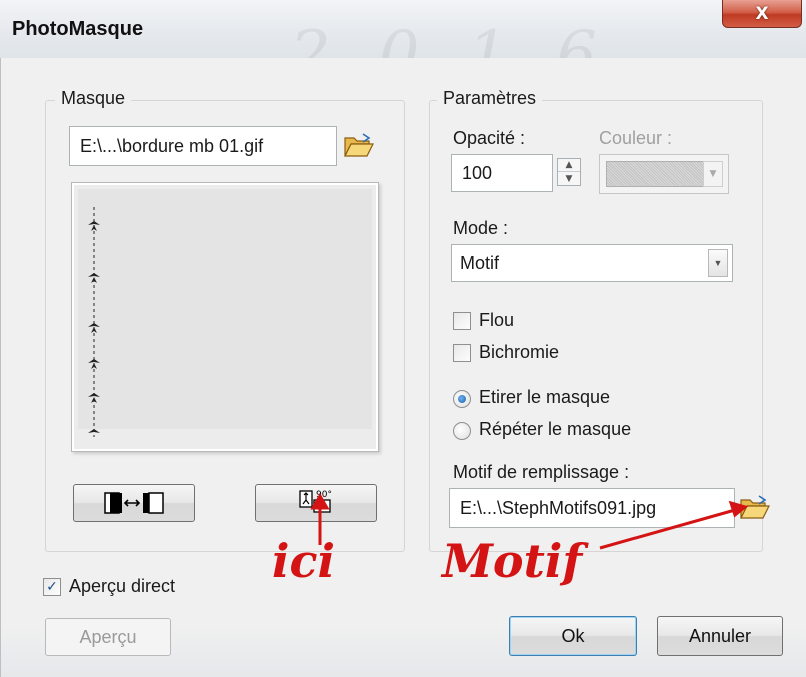 Image resolution: width=806 pixels, height=677 pixels. I want to click on annotation-arrows, so click(529, 521).